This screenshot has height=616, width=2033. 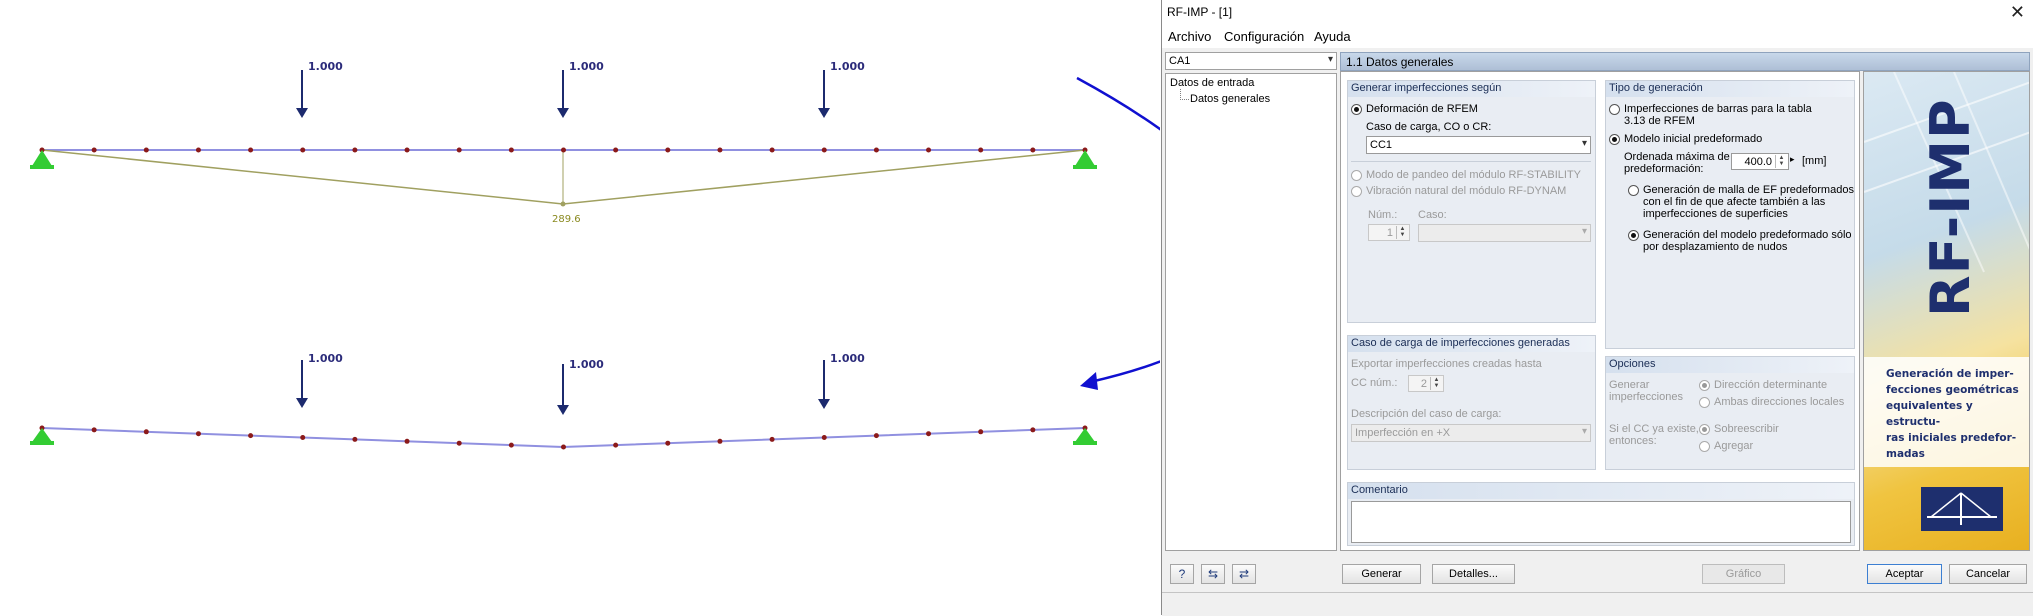 I want to click on tree-item-datos-generales: Datos generales, so click(x=1230, y=99).